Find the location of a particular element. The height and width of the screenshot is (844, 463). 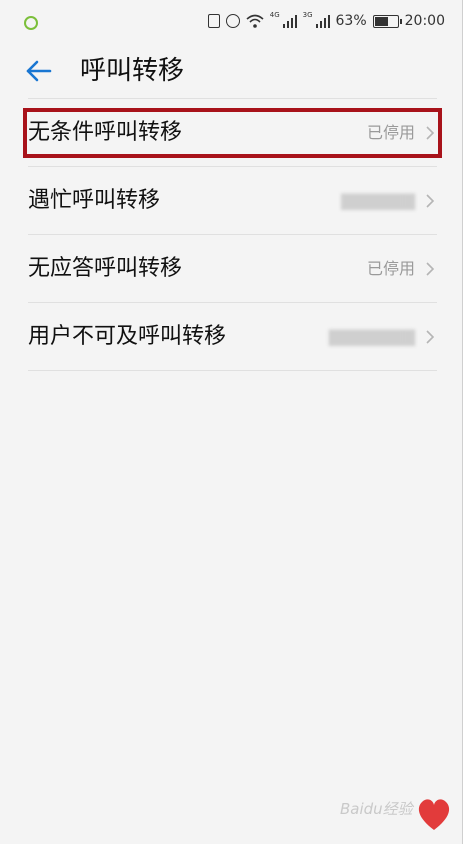

blurred-phone-number: ▇▇▇▇▇▇▇ is located at coordinates (371, 336).